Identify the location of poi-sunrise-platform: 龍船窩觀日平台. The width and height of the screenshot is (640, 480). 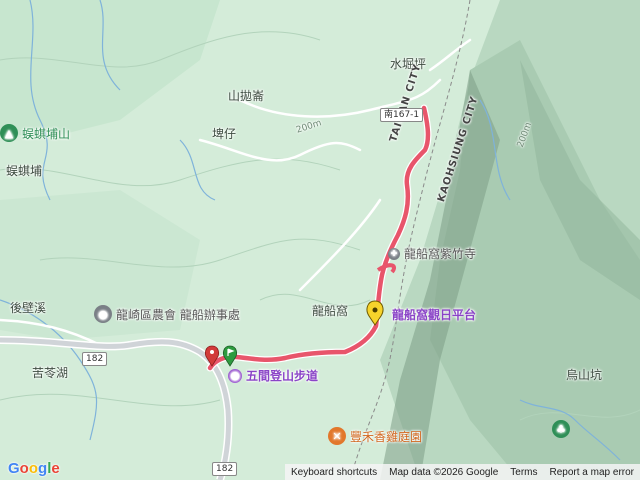
(434, 314).